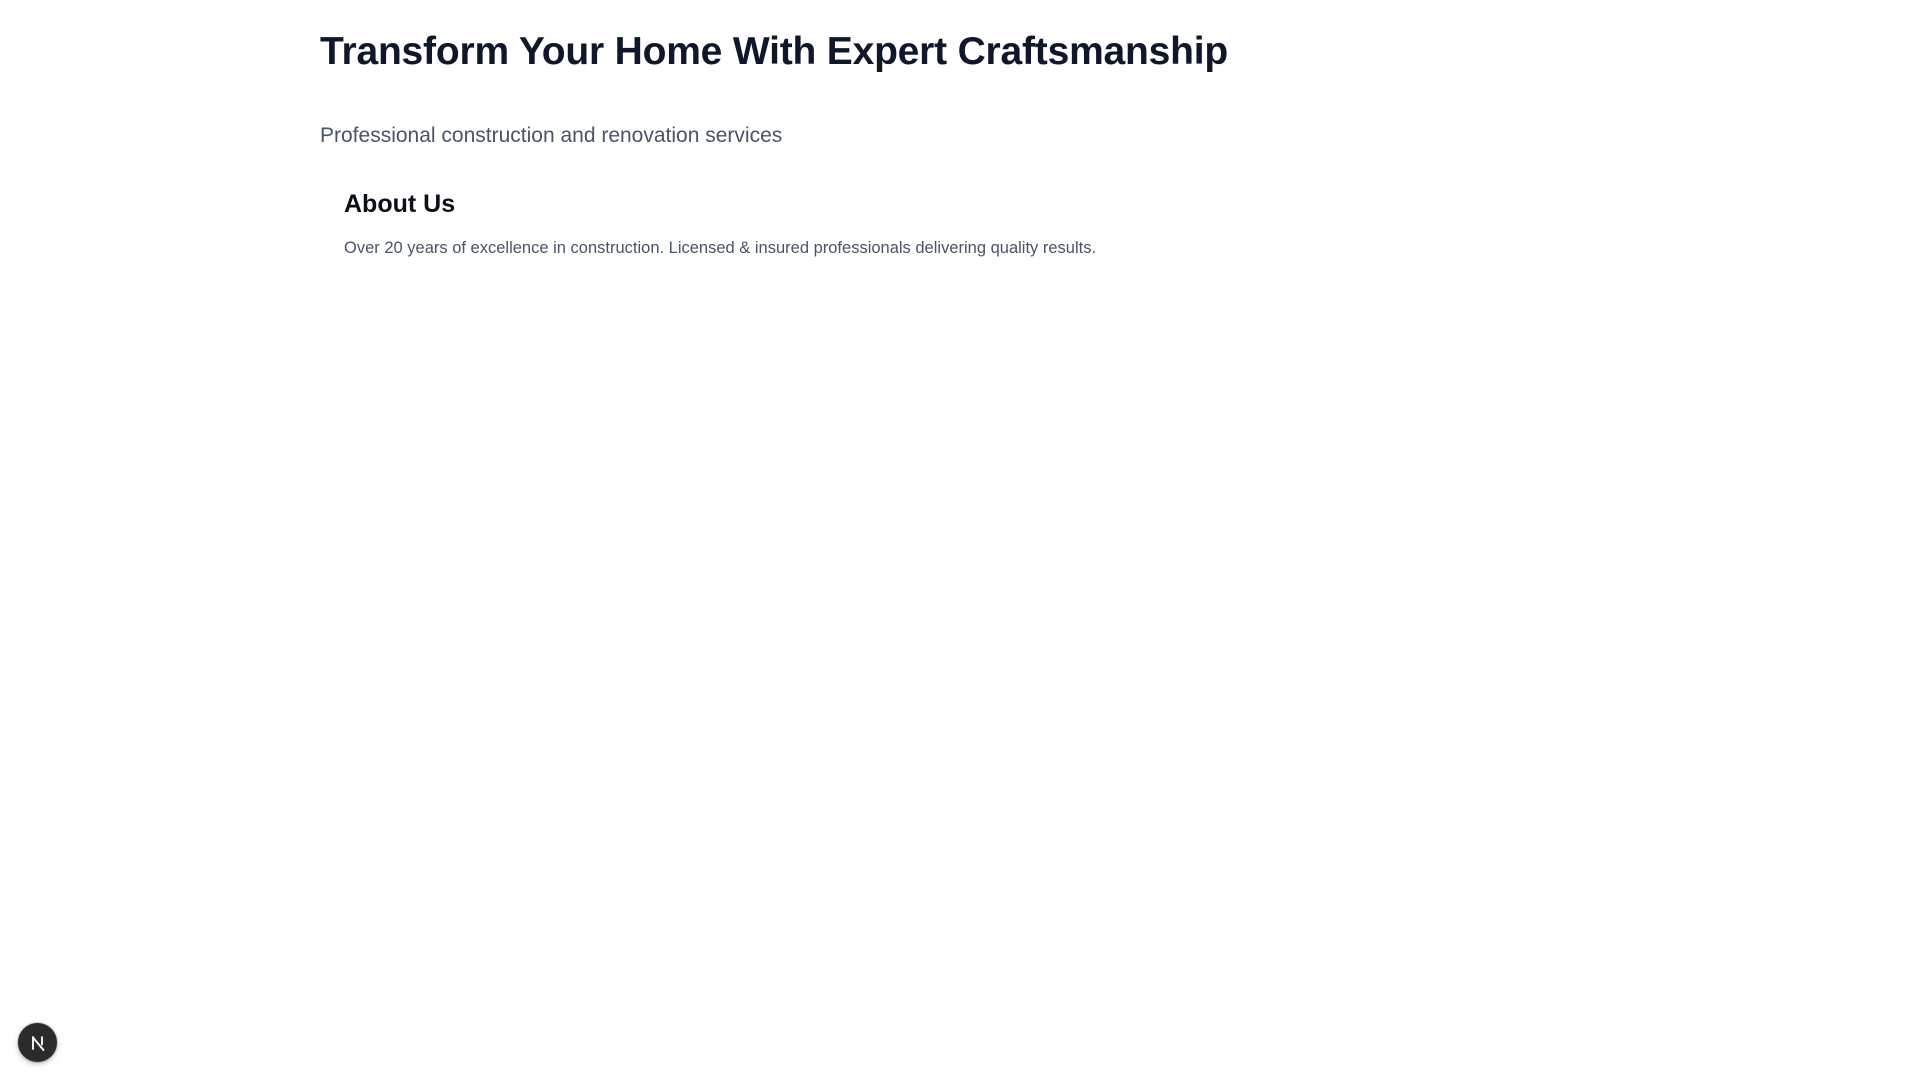  Describe the element at coordinates (400, 204) in the screenshot. I see `about-title: About Us` at that location.